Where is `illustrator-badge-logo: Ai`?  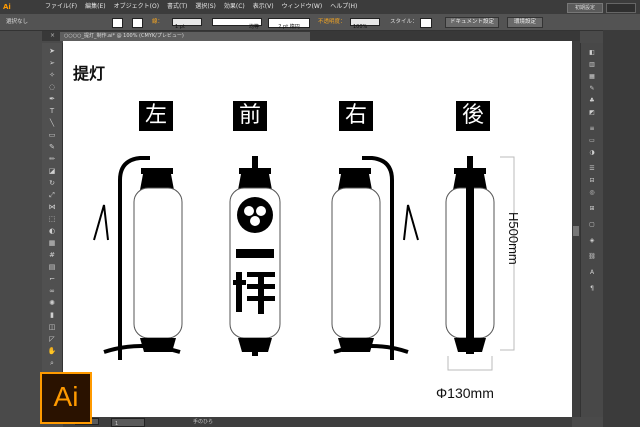
illustrator-badge-logo: Ai is located at coordinates (66, 398).